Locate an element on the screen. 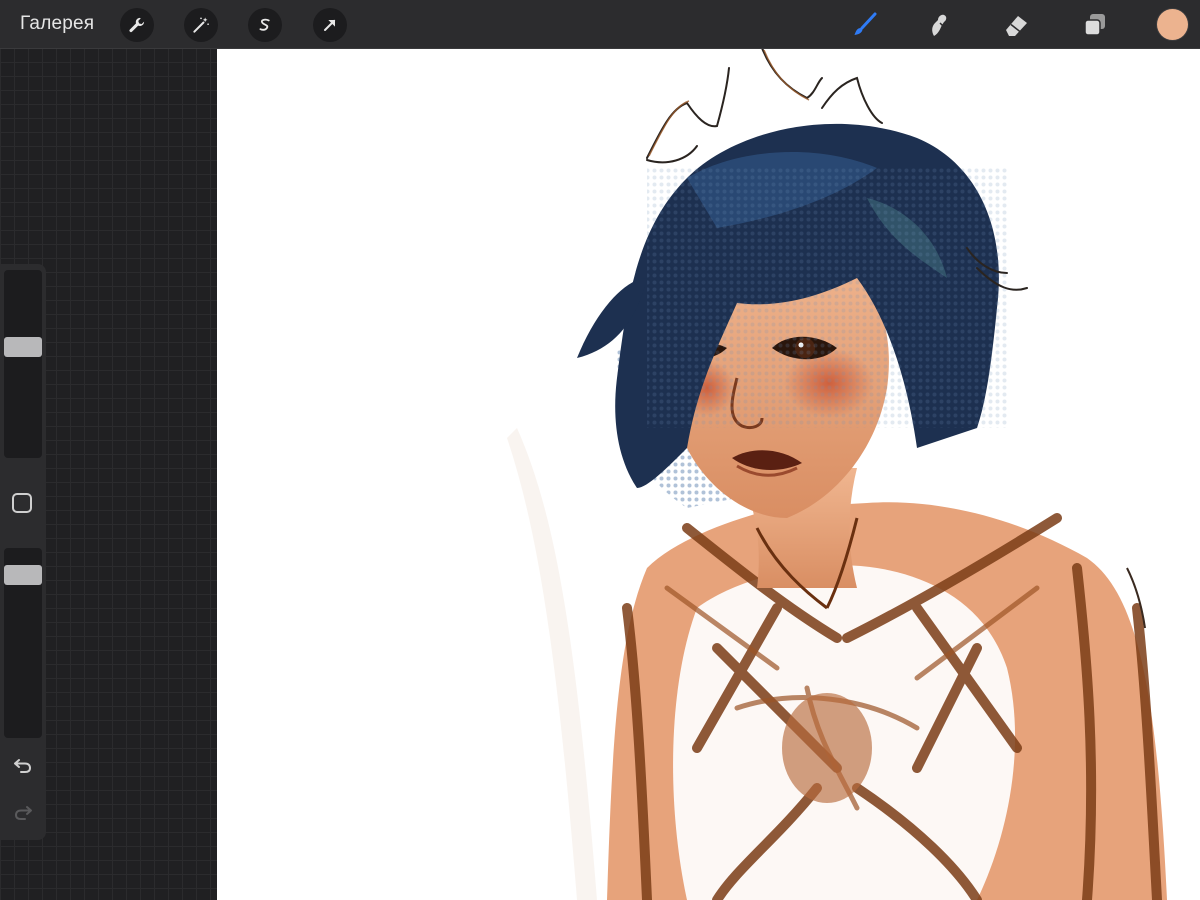 This screenshot has height=900, width=1200. sidebar is located at coordinates (23, 552).